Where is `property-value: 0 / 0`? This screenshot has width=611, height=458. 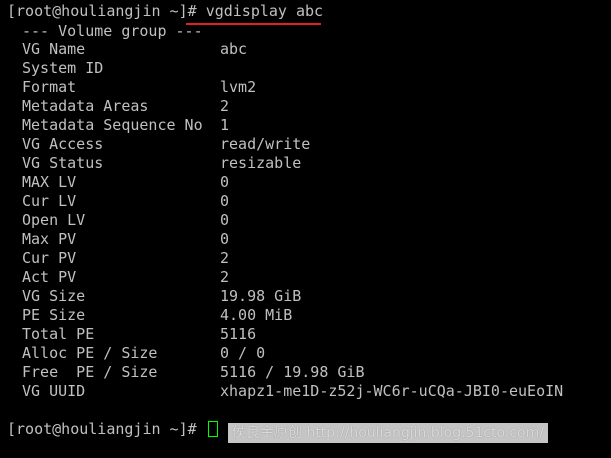
property-value: 0 / 0 is located at coordinates (243, 353).